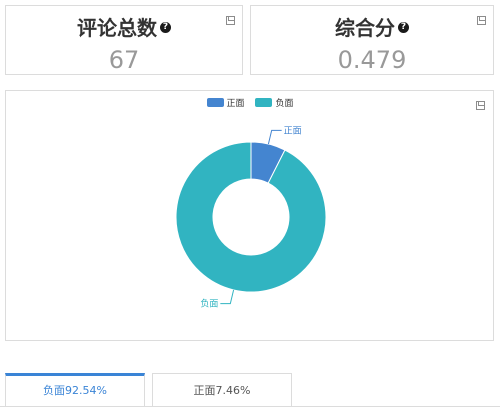  I want to click on legend-label-negative: 负面, so click(284, 104).